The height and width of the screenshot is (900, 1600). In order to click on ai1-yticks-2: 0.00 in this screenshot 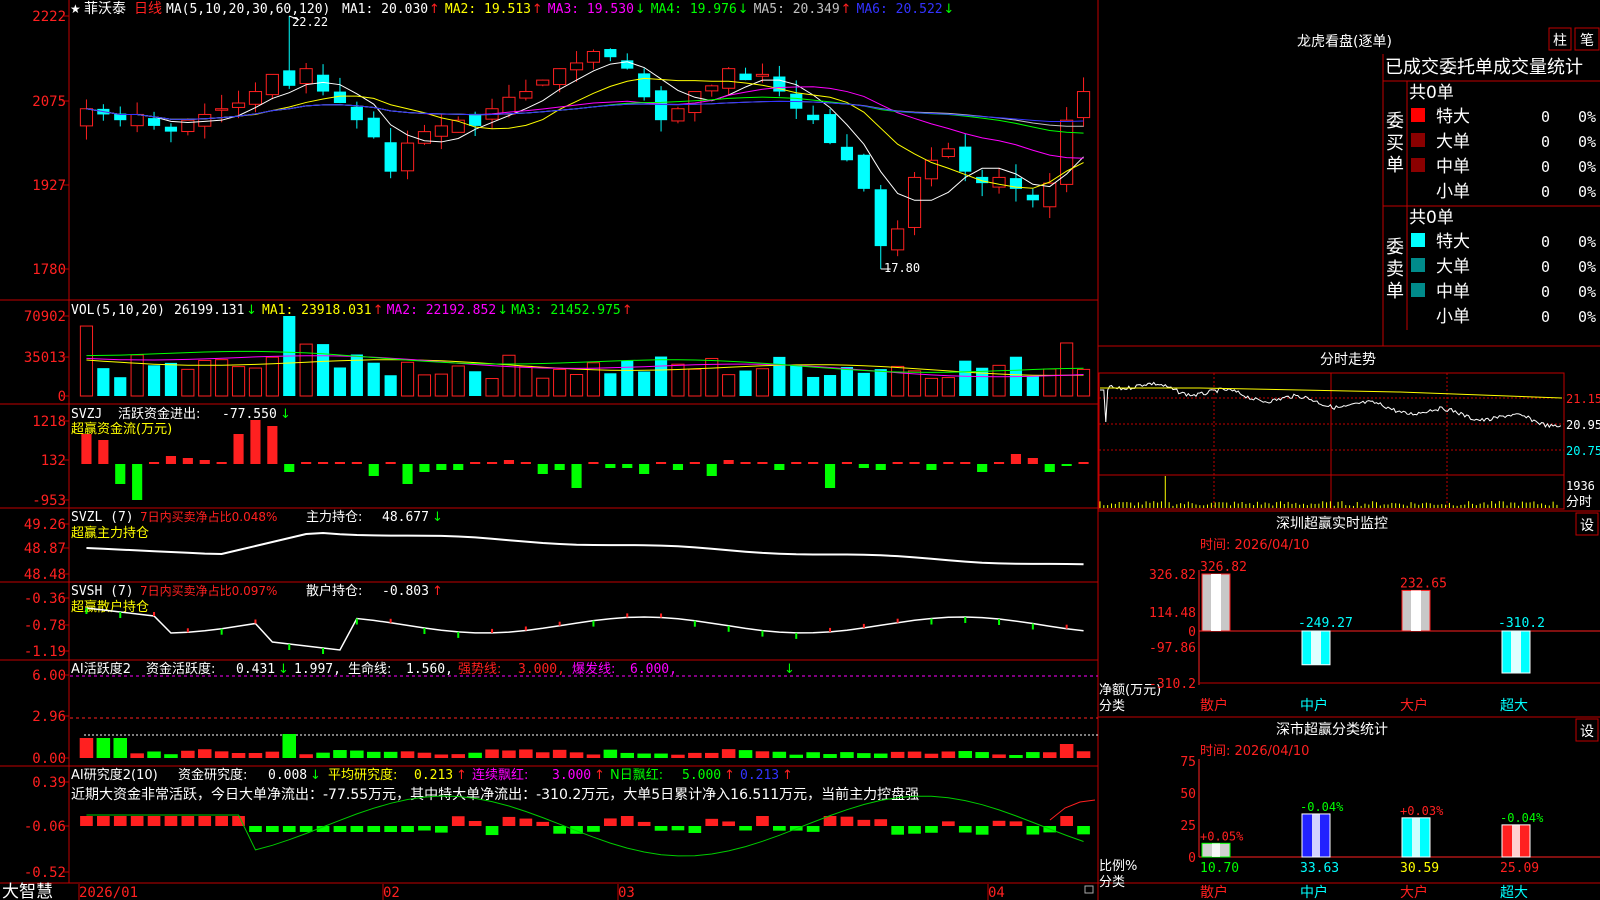, I will do `click(49, 759)`.